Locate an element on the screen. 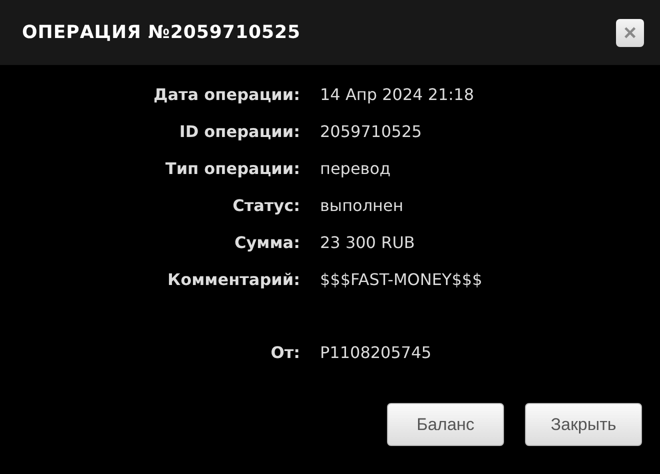 The image size is (660, 474). close-dialog-button: Закрыть is located at coordinates (583, 424).